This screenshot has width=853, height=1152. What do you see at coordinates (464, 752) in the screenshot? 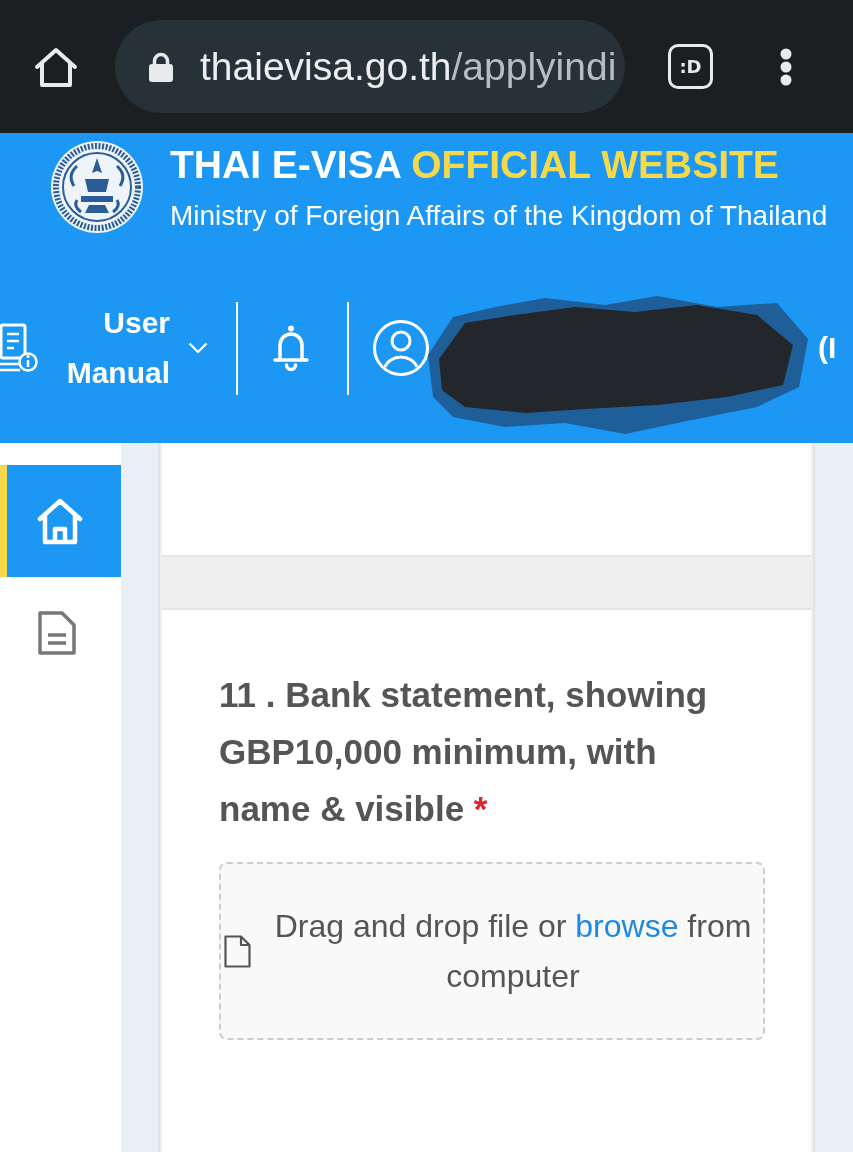
I see `question-label: 11 . Bank statement, showing GBP10,000 minimum, with name & visible *` at bounding box center [464, 752].